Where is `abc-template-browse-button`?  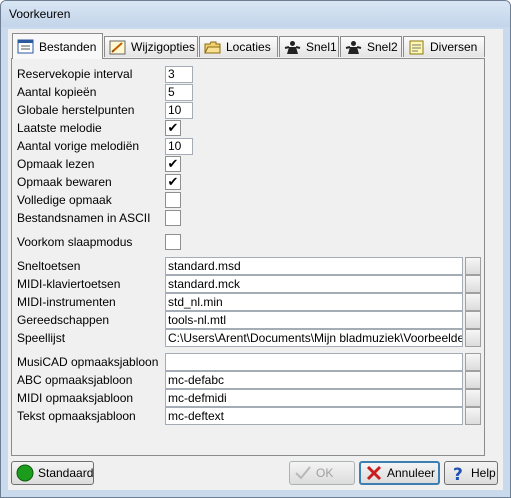
abc-template-browse-button is located at coordinates (473, 380).